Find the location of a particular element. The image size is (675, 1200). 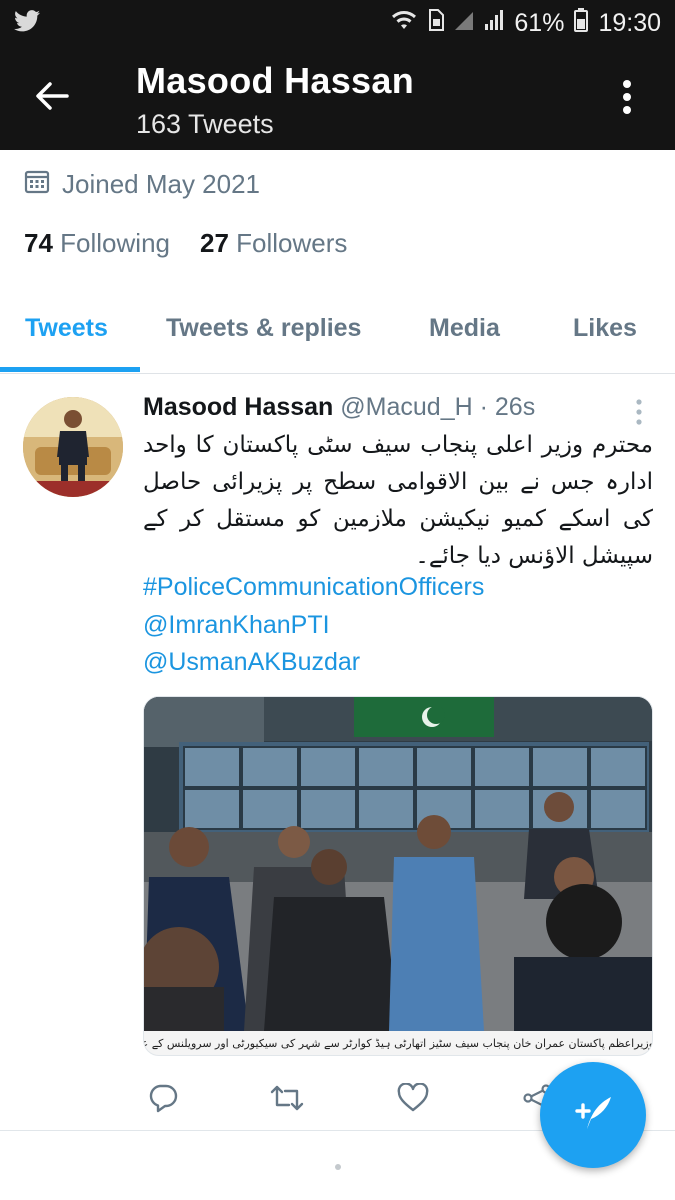

following-link: 74 Following is located at coordinates (97, 243).